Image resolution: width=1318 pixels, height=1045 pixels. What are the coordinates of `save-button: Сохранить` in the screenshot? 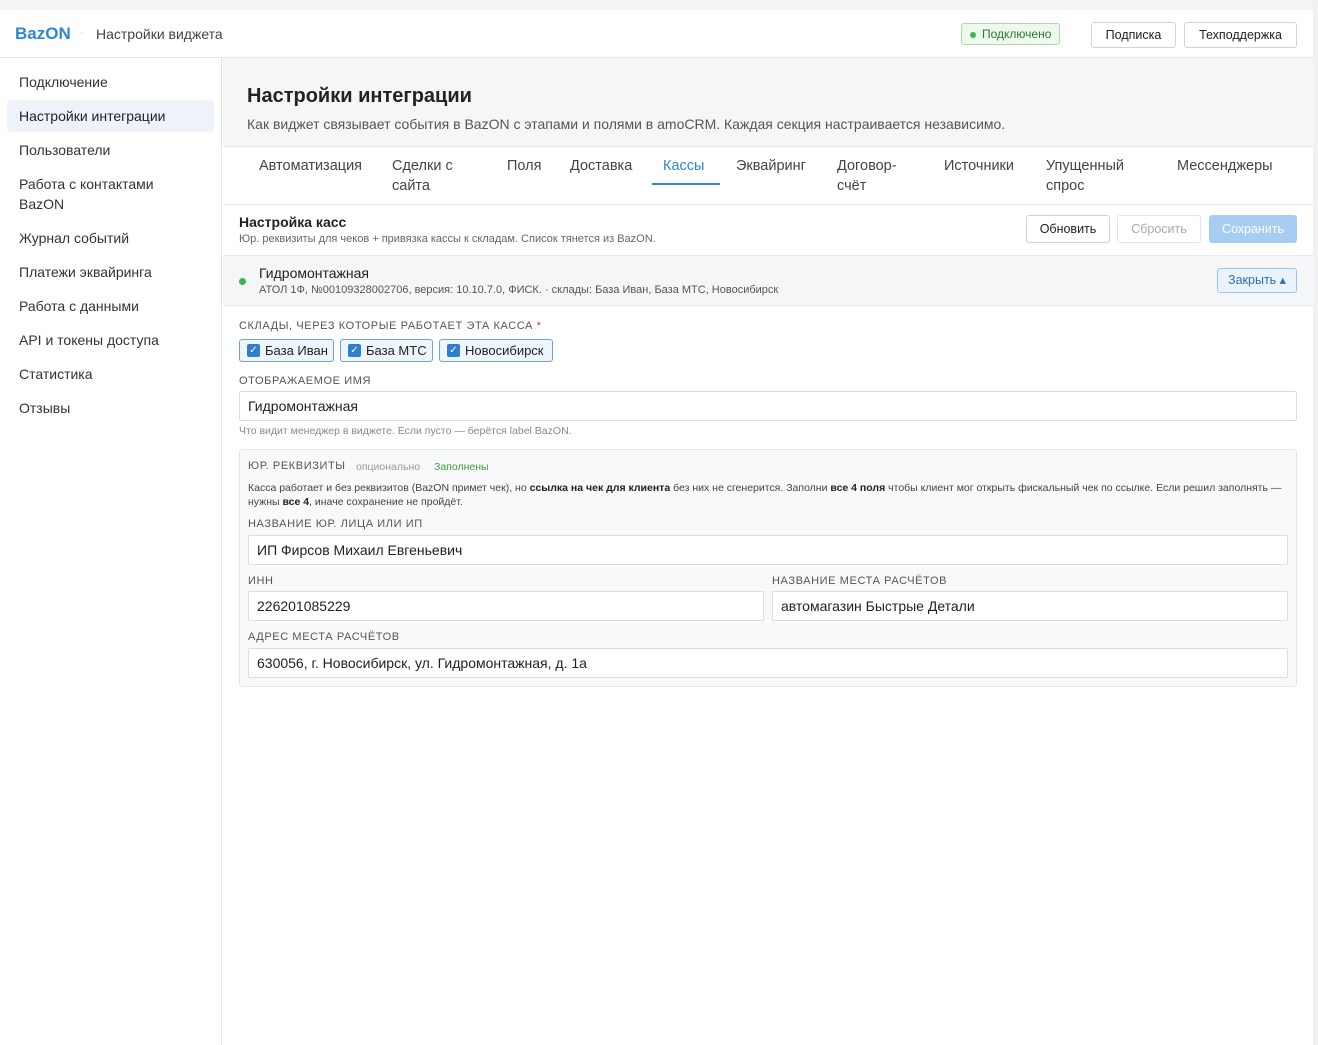 It's located at (1253, 229).